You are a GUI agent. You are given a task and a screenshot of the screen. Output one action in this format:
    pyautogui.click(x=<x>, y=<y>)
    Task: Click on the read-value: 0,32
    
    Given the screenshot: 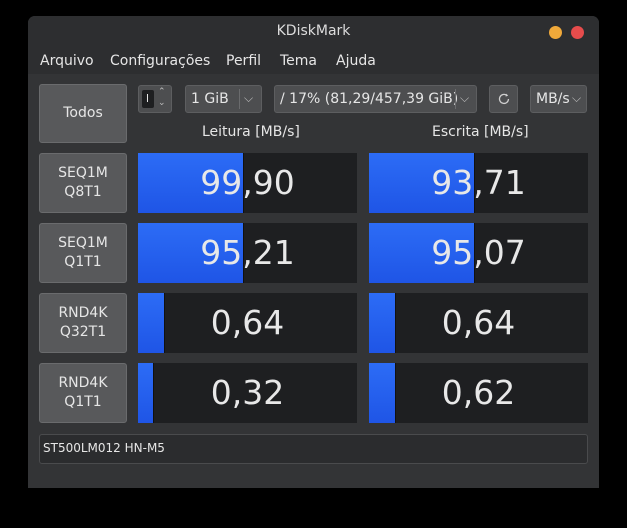 What is the action you would take?
    pyautogui.click(x=247, y=392)
    